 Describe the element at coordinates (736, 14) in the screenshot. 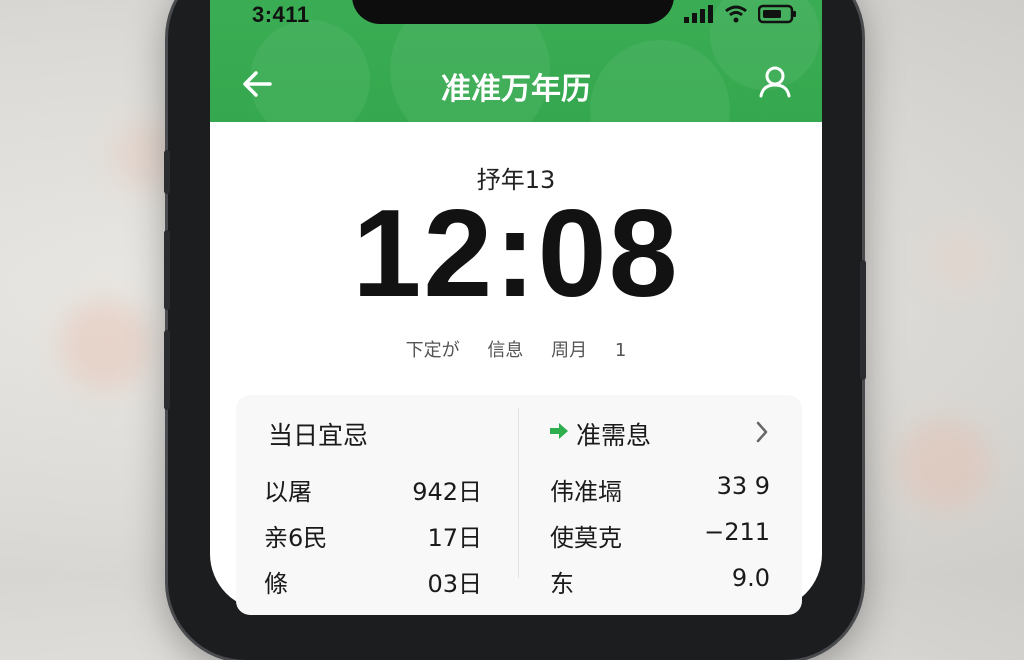

I see `wifi-icon` at that location.